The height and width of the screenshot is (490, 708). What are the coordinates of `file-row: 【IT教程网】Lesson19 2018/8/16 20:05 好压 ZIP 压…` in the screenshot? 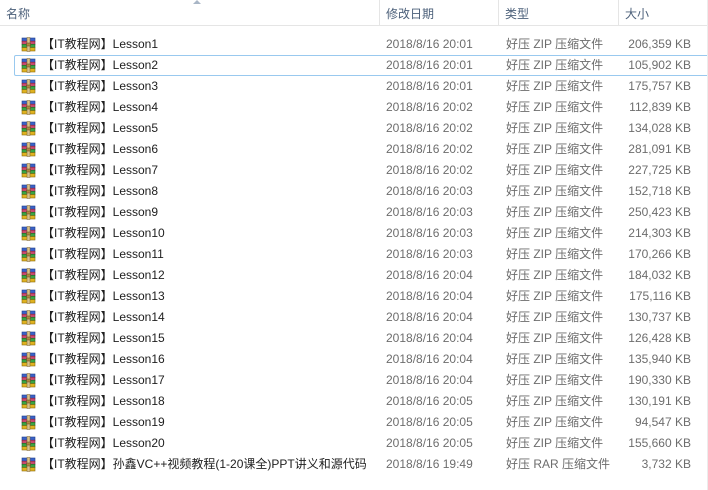 It's located at (361, 422).